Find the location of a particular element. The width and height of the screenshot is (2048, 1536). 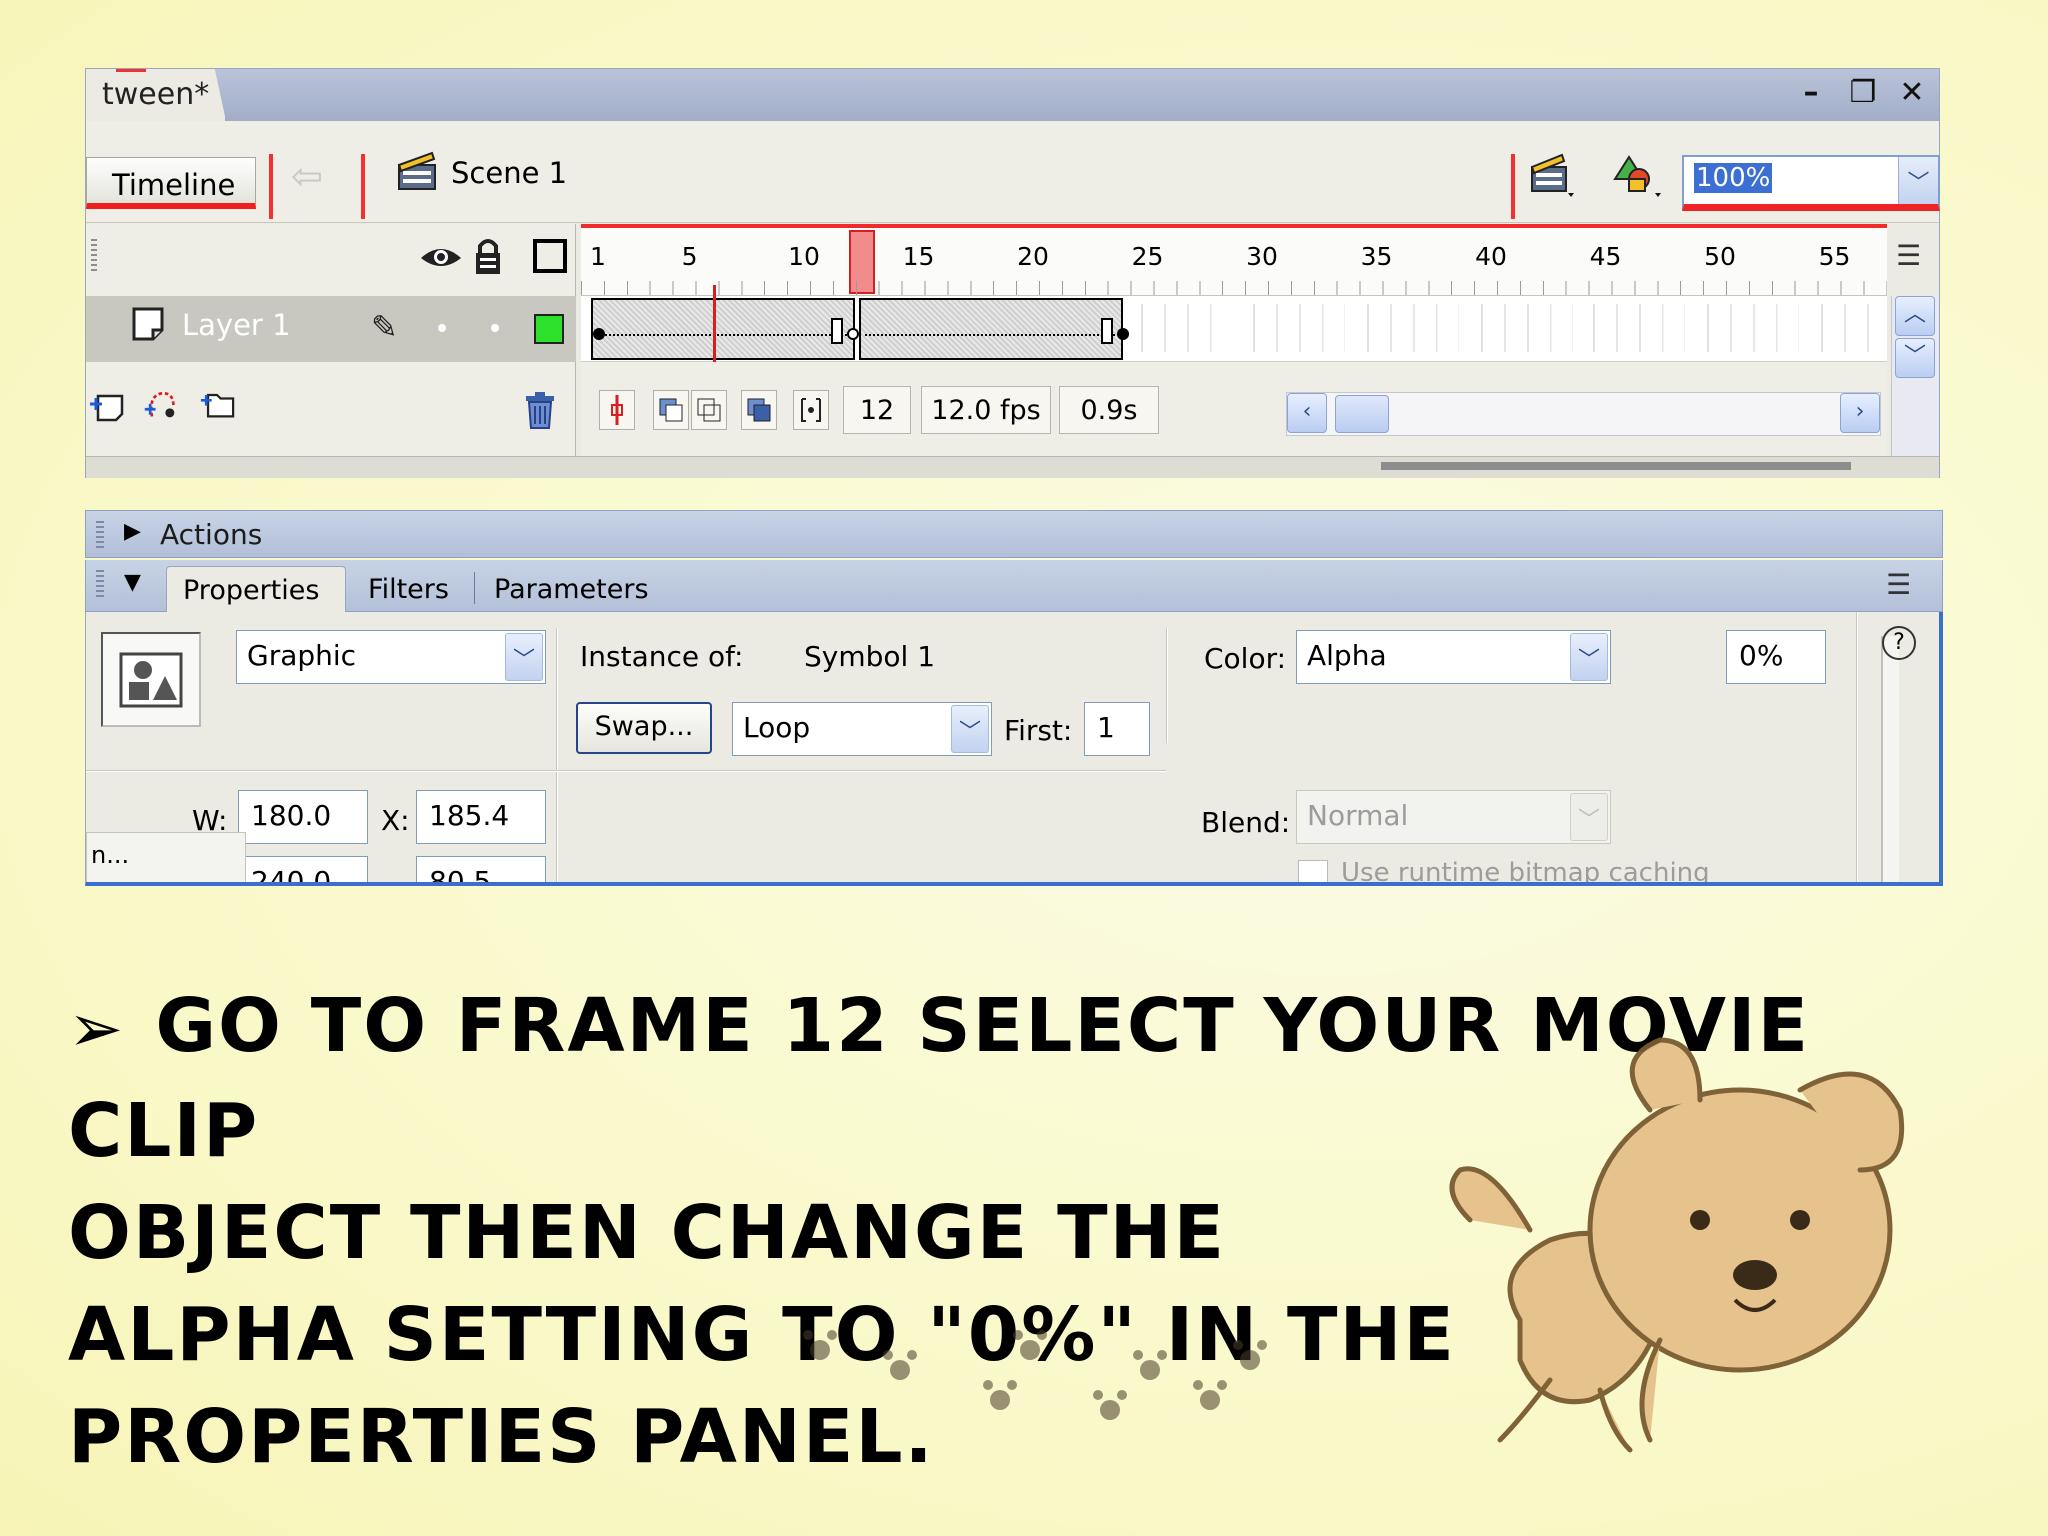

restore-button: ❐ is located at coordinates (1863, 92).